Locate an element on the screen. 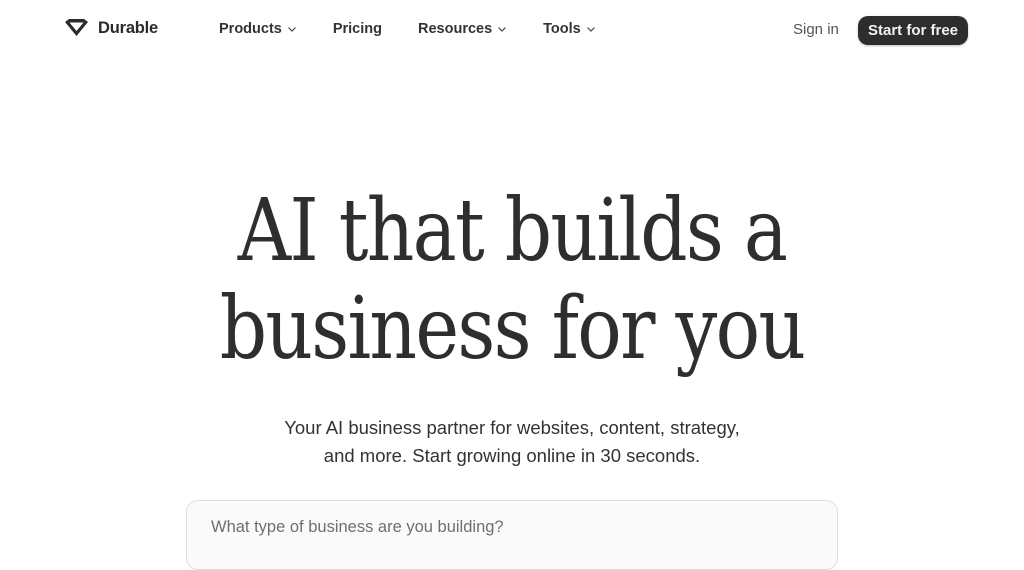 The image size is (1024, 570). business-prompt-box is located at coordinates (512, 535).